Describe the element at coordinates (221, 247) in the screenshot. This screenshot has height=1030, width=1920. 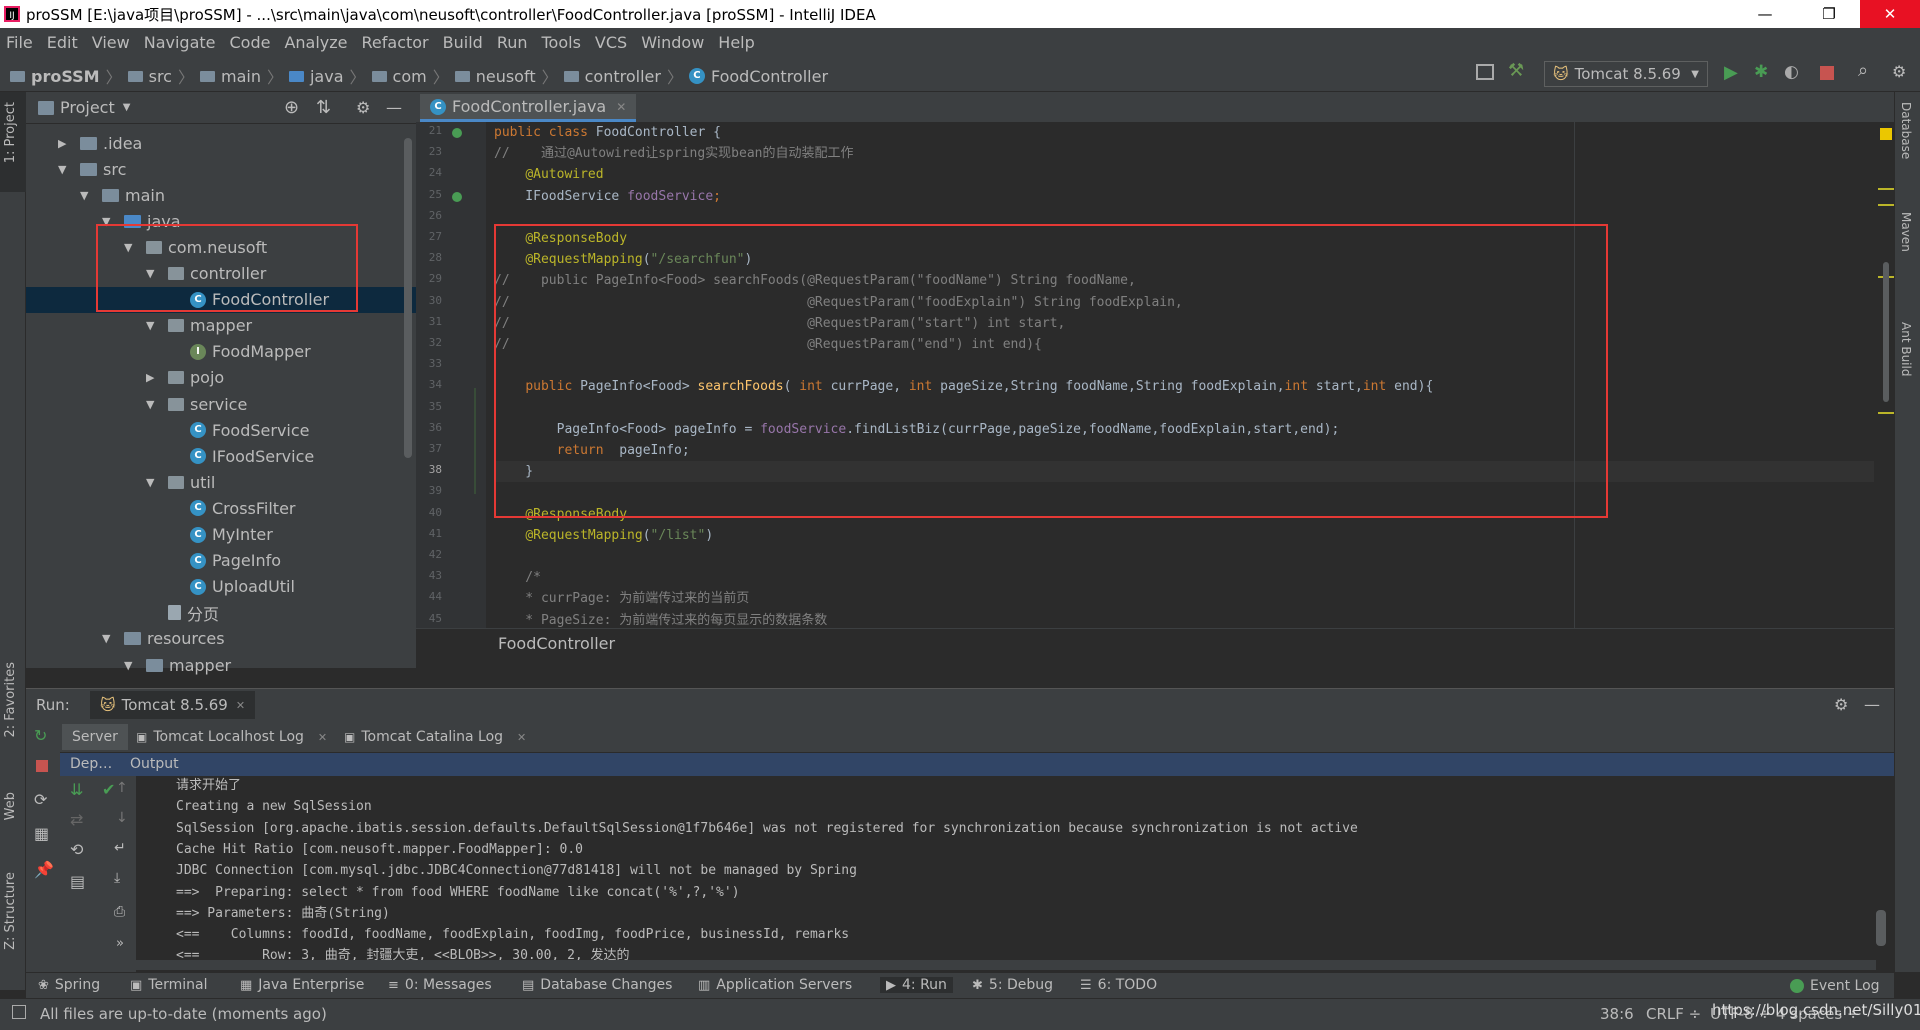
I see `tree-item: ▼ com.neusoft` at that location.